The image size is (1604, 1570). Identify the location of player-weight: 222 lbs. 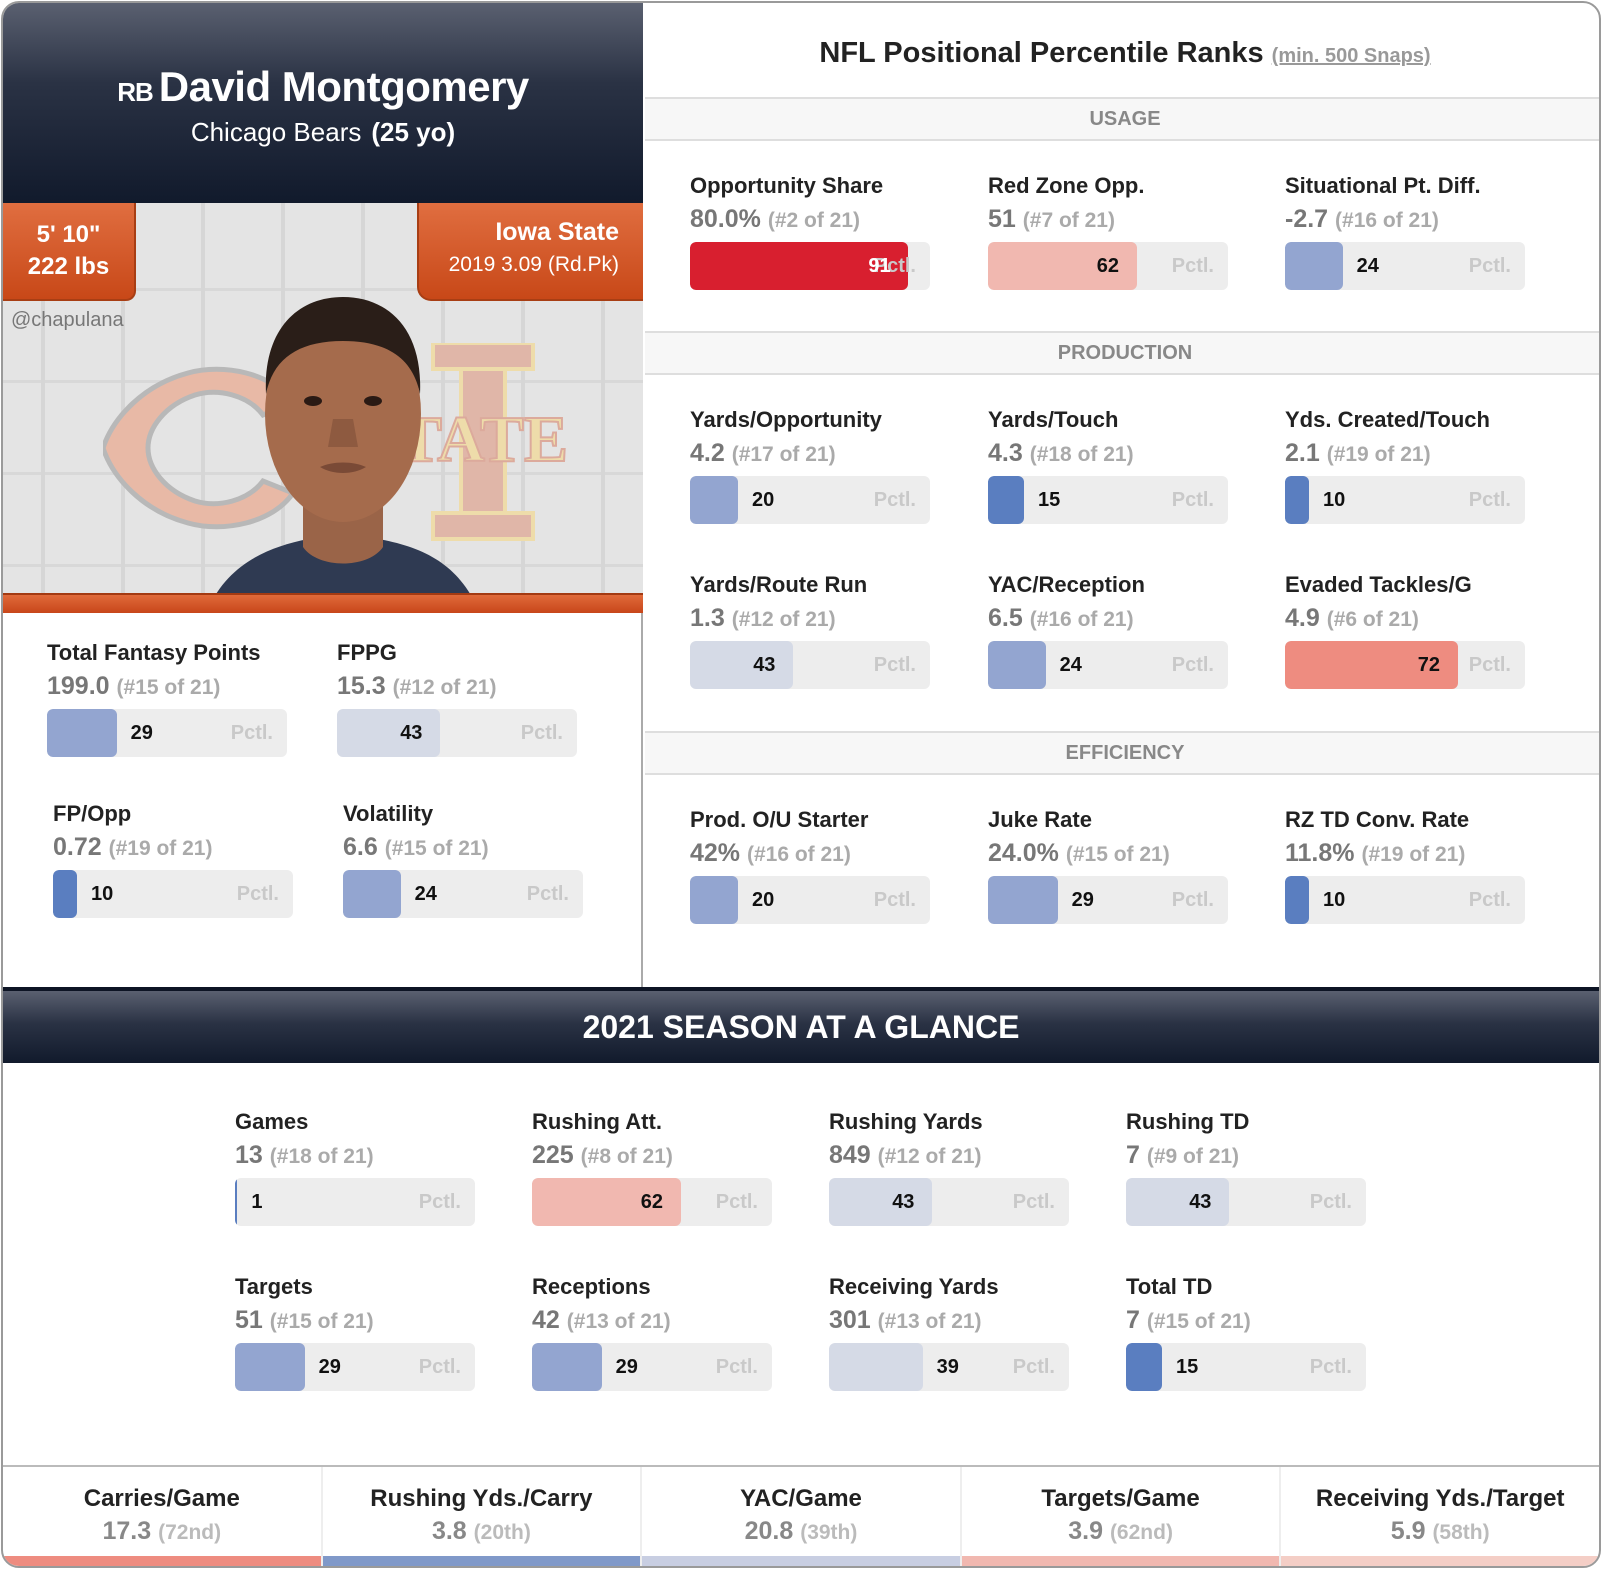
(68, 266).